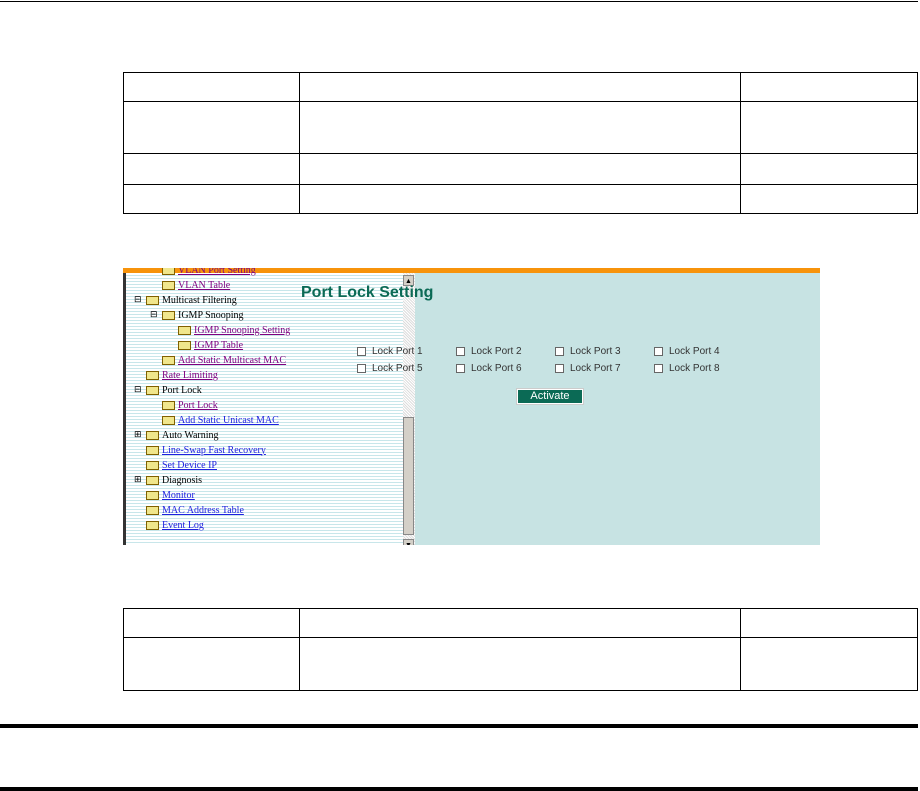 The image size is (920, 791). I want to click on lock-port-checkbox: Lock Port 8, so click(687, 368).